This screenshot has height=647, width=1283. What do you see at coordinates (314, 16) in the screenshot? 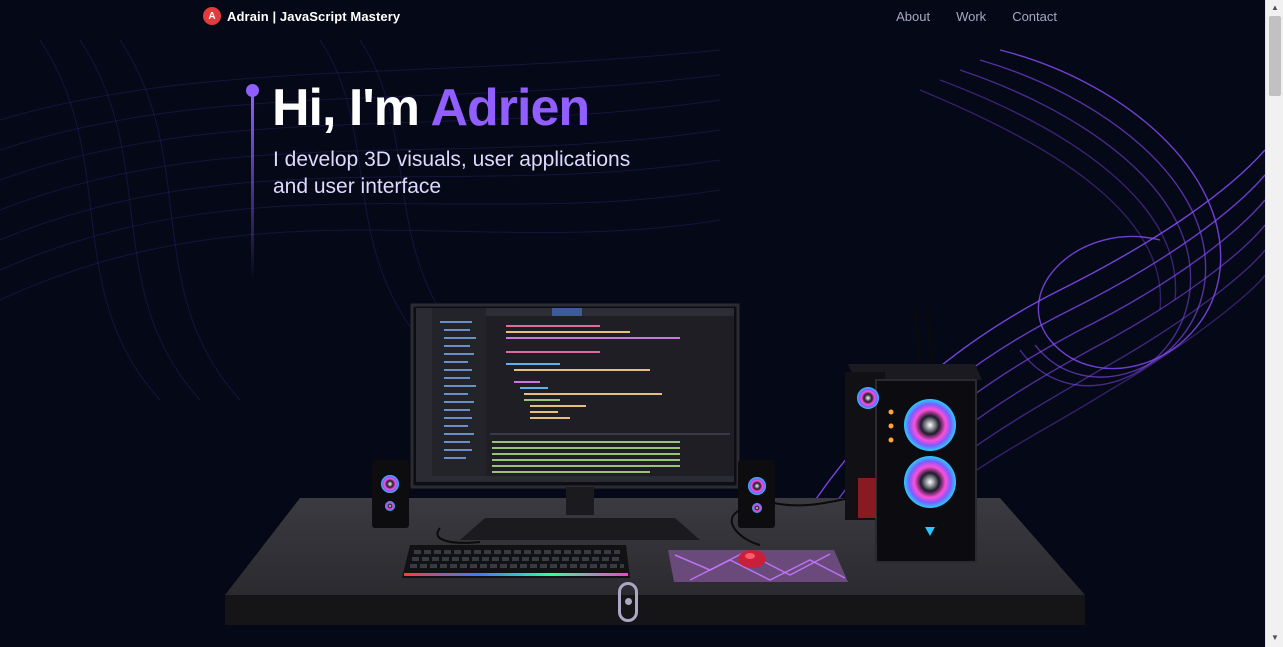
I see `brand-name: Adrain | JavaScript Mastery` at bounding box center [314, 16].